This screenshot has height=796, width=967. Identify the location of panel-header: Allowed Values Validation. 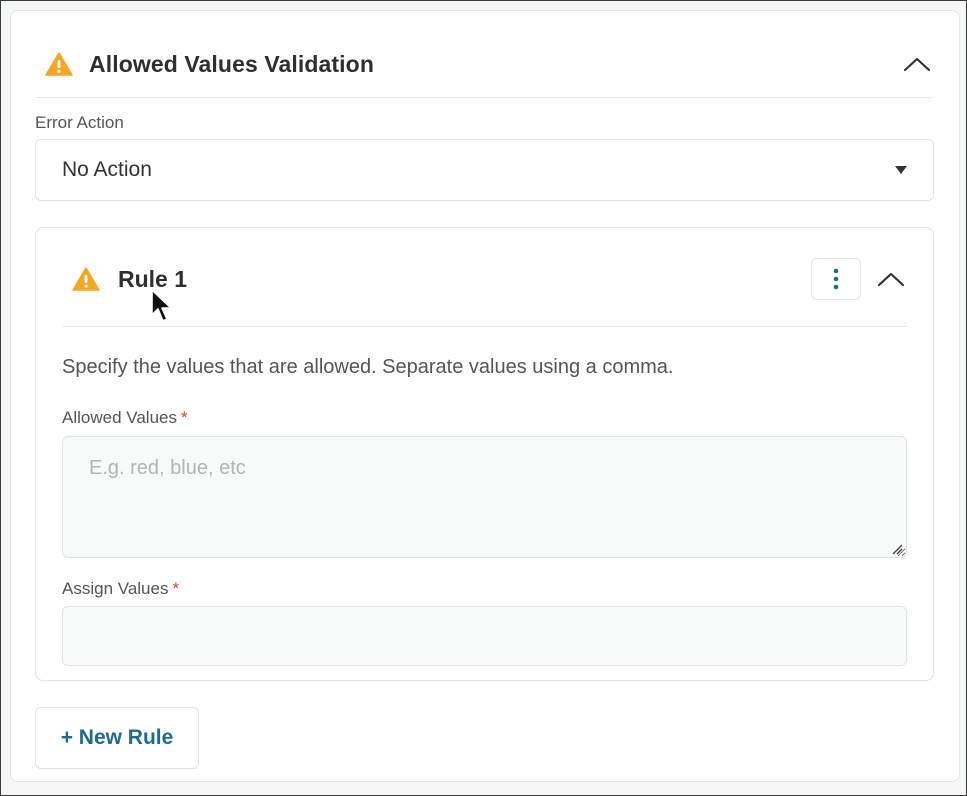
(489, 64).